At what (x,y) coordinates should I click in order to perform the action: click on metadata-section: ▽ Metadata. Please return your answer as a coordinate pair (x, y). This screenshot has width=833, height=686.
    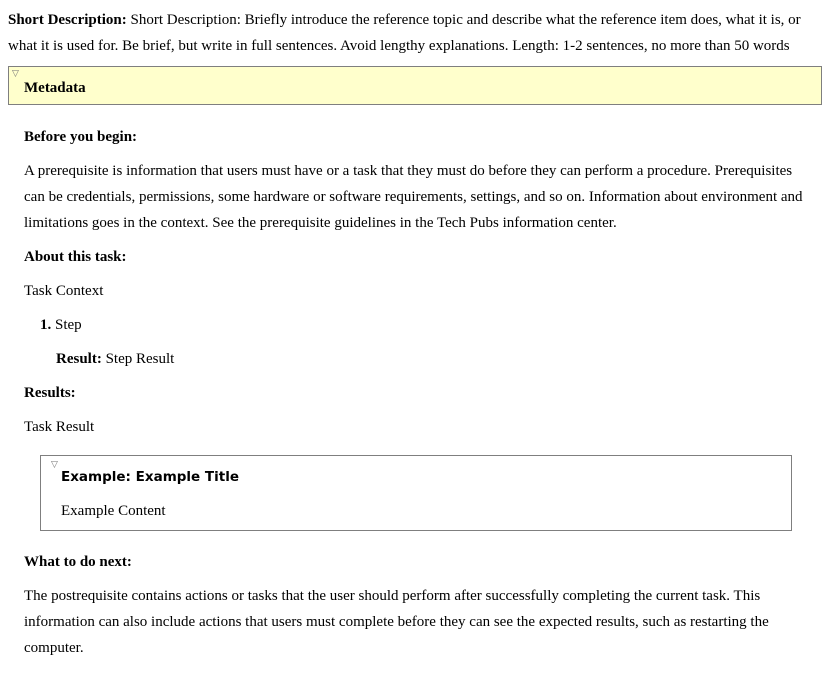
    Looking at the image, I should click on (415, 85).